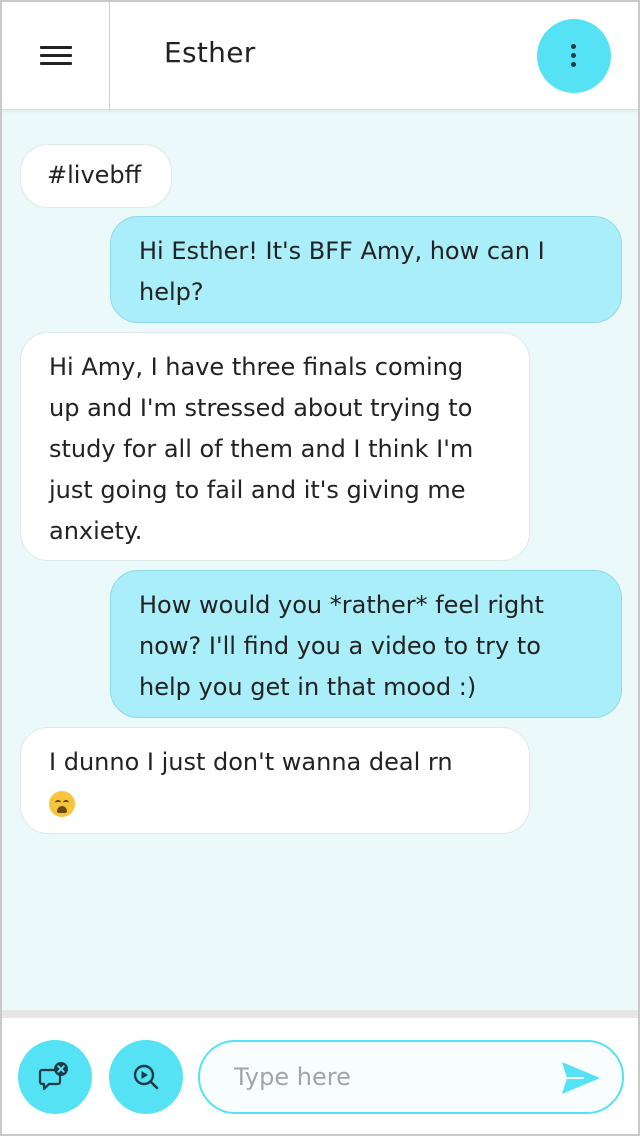  I want to click on message-text: I dunno I just don't wanna deal rn, so click(251, 762).